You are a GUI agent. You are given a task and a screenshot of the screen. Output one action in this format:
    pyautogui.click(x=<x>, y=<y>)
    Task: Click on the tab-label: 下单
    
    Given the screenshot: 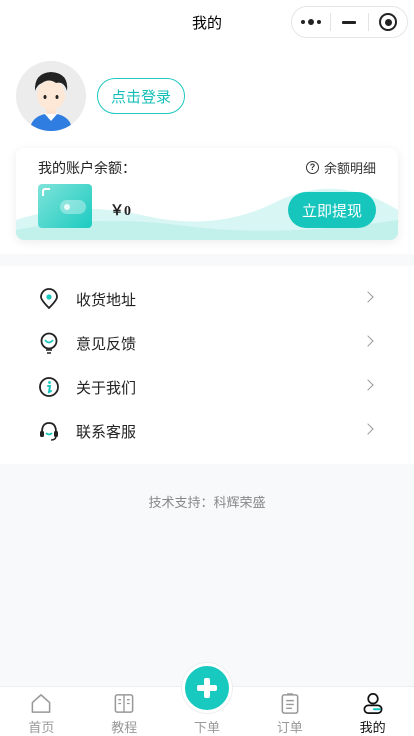 What is the action you would take?
    pyautogui.click(x=206, y=727)
    